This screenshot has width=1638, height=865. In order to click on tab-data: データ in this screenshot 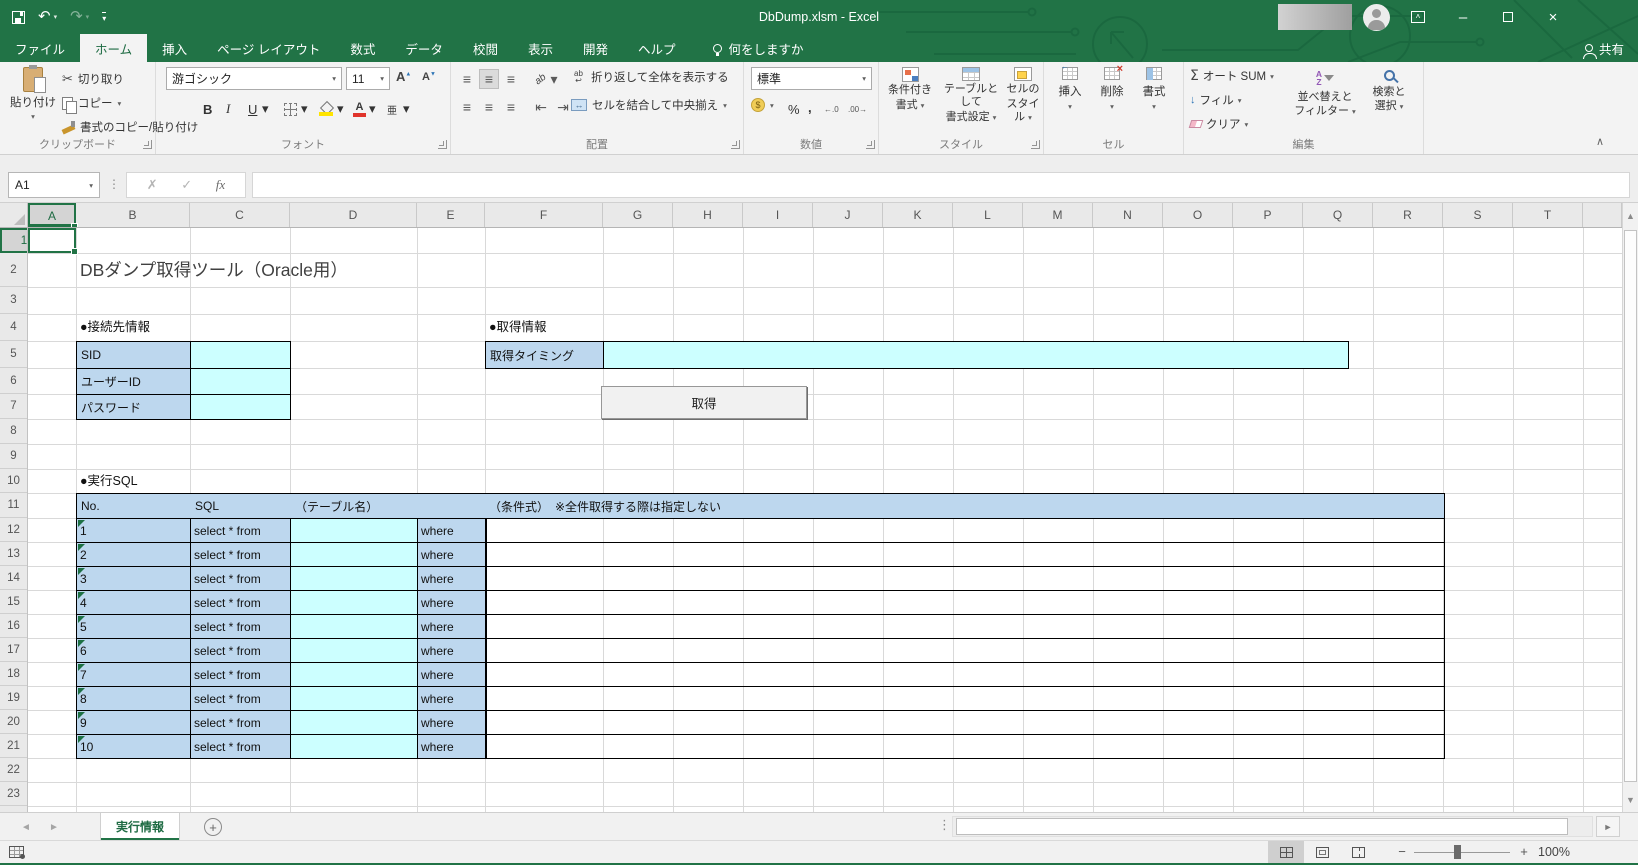, I will do `click(424, 48)`.